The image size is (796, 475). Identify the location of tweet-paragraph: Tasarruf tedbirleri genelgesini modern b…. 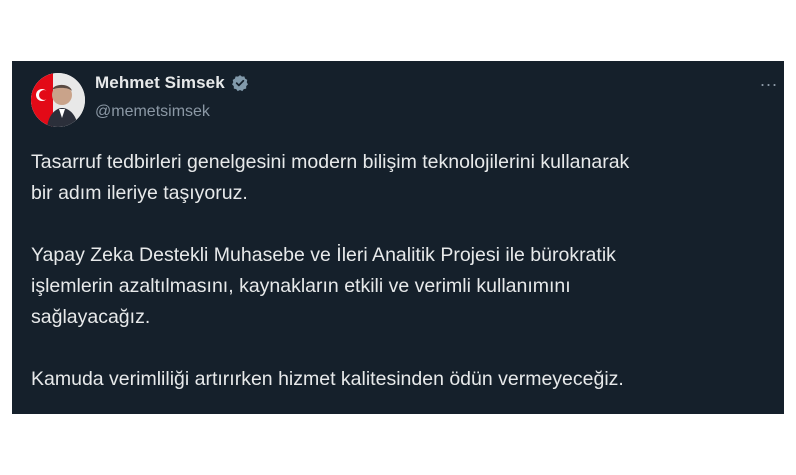
(401, 178).